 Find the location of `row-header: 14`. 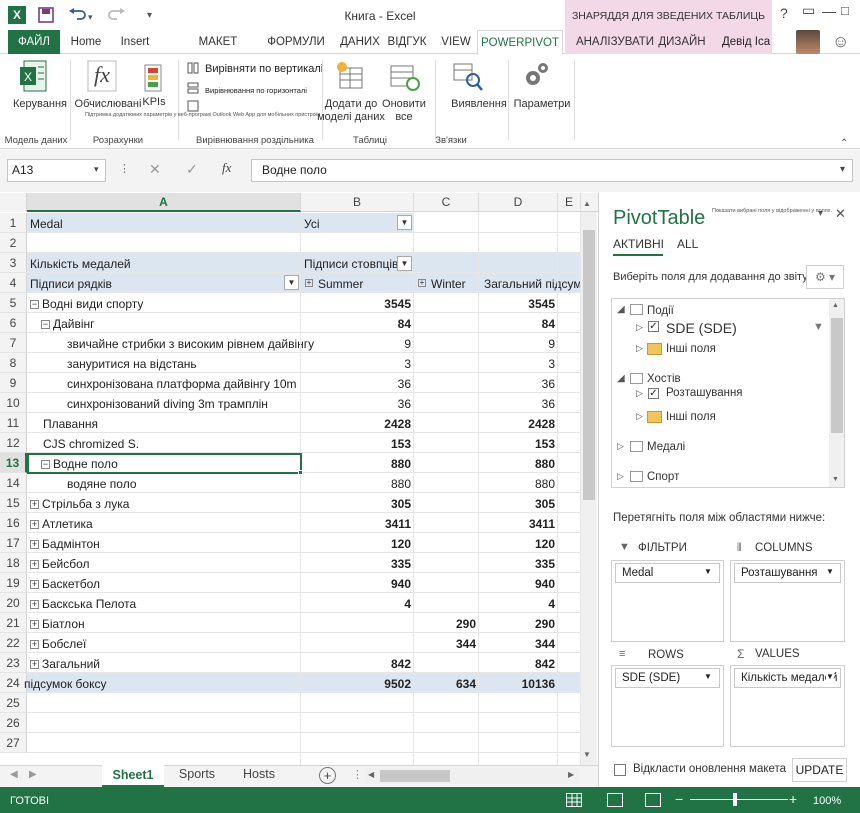

row-header: 14 is located at coordinates (13, 483).